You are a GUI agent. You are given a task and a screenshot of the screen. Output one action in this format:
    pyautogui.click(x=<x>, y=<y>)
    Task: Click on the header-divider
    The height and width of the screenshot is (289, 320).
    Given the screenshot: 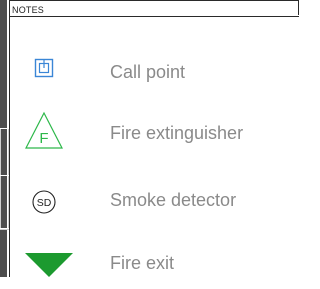 What is the action you would take?
    pyautogui.click(x=154, y=16)
    